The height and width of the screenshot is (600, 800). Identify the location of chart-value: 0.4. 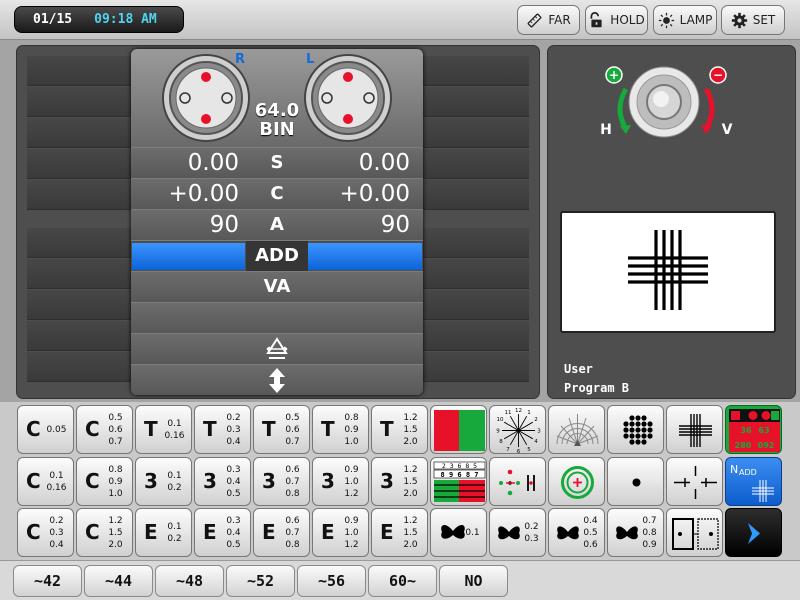
(56, 544).